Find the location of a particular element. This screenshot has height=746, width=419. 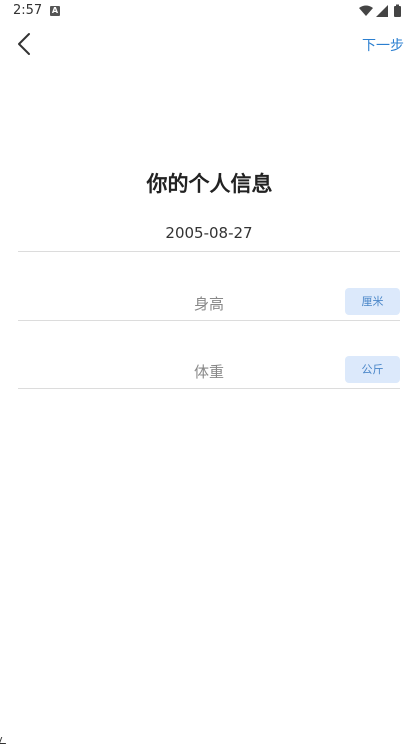

a-icon: A is located at coordinates (55, 11).